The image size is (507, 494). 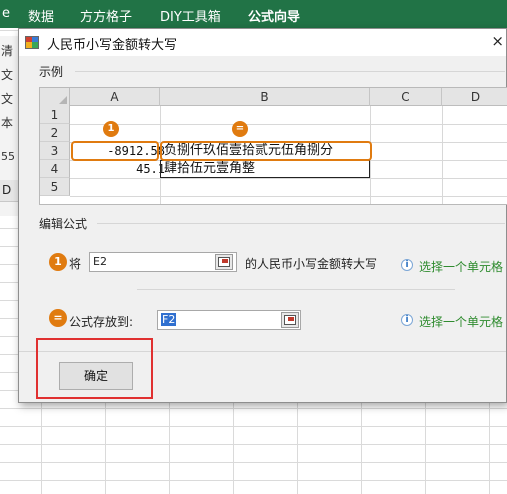 I want to click on column-header-b: B, so click(x=265, y=97).